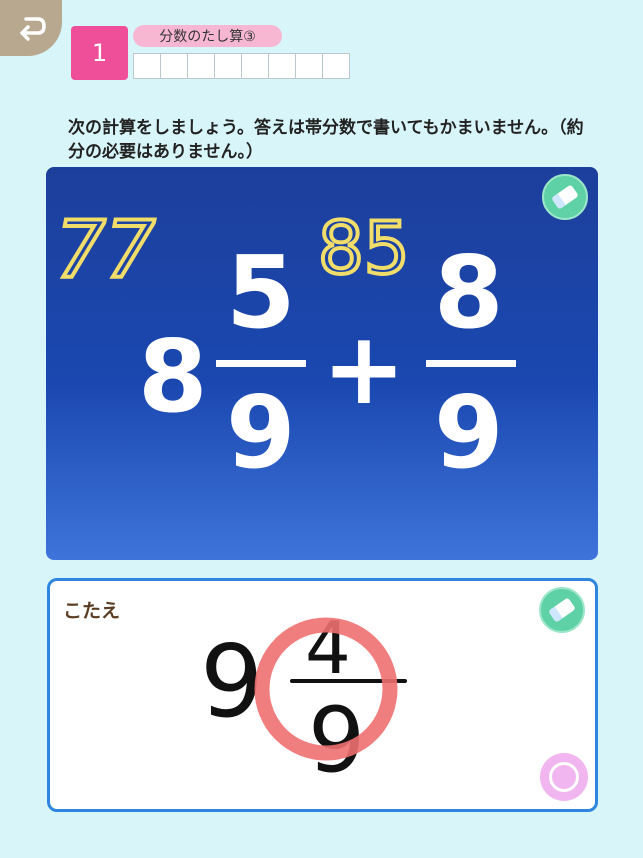 The image size is (643, 858). I want to click on plus-operator: +, so click(364, 368).